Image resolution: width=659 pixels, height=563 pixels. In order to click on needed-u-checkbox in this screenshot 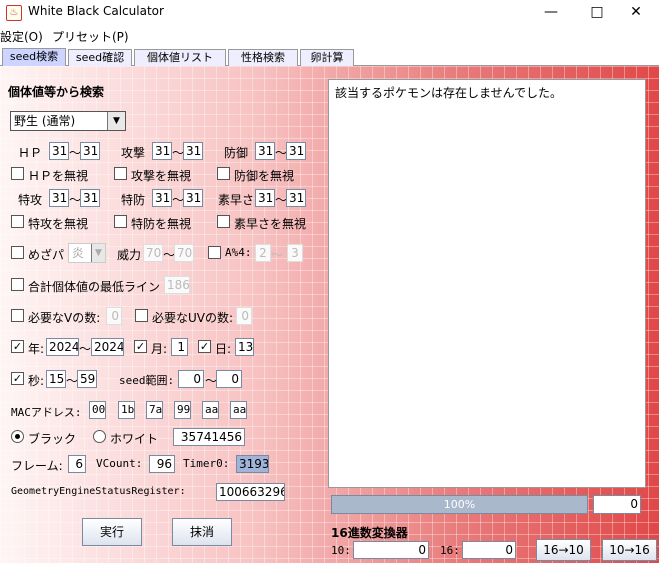, I will do `click(141, 315)`.